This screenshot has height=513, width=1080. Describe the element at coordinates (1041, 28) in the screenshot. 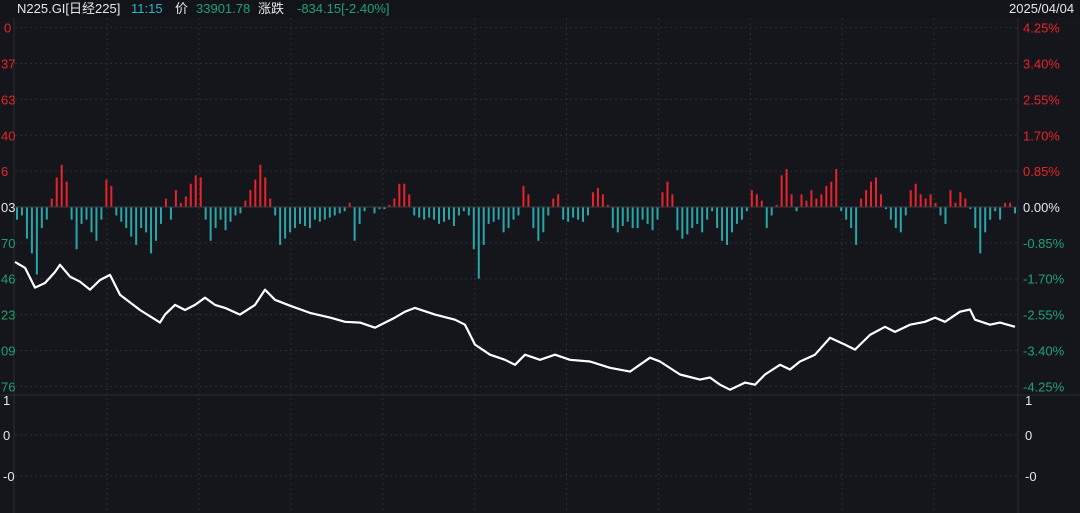

I see `right-axis-label: 4.25%` at that location.